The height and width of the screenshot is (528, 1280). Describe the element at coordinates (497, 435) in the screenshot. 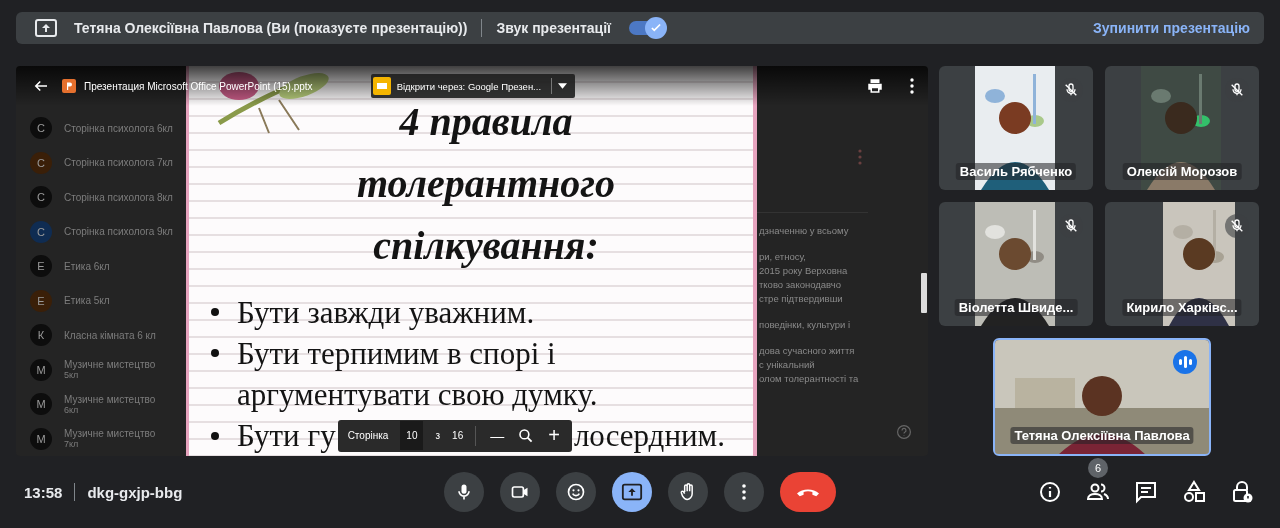

I see `zoom-out-button: —` at that location.